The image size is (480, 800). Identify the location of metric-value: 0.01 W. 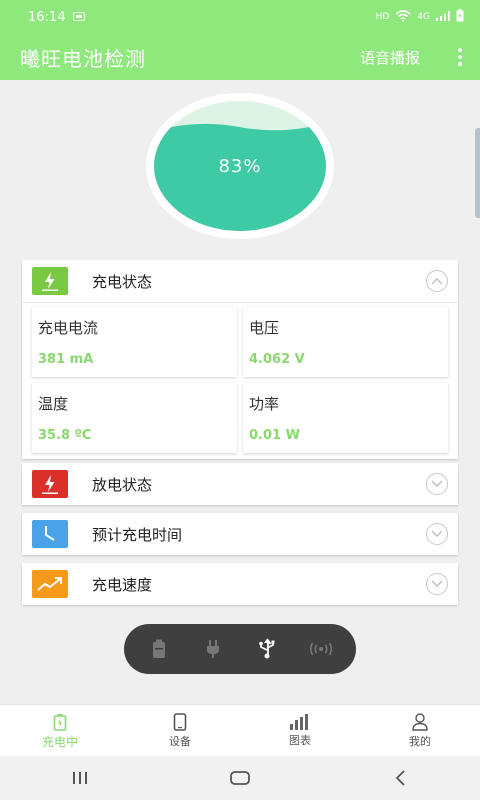
(274, 435).